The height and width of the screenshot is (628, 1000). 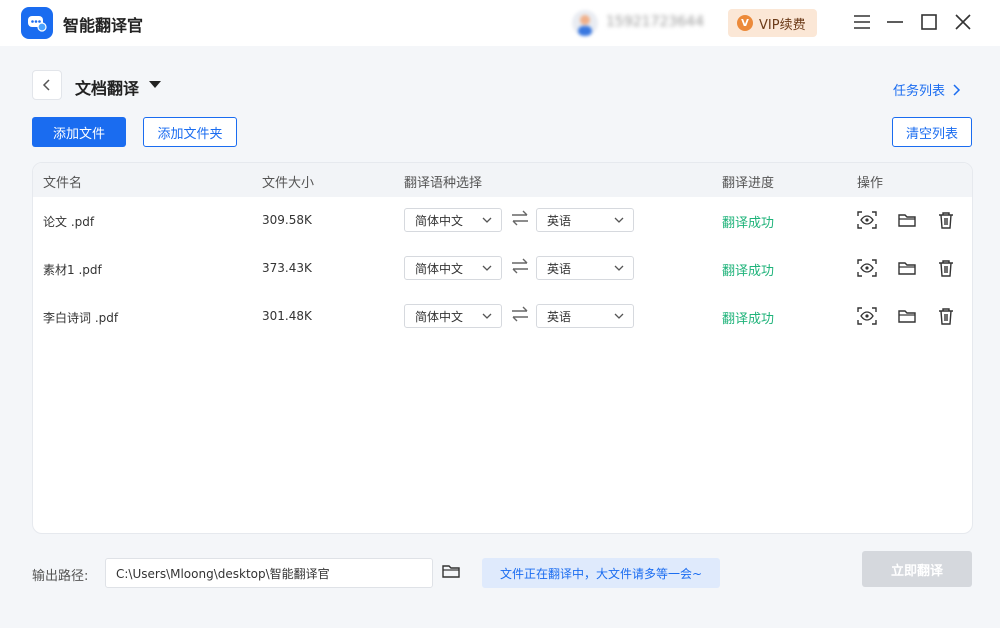 What do you see at coordinates (269, 573) in the screenshot?
I see `output-path-field: C:\Users\Mloong\desktop\智能翻译官` at bounding box center [269, 573].